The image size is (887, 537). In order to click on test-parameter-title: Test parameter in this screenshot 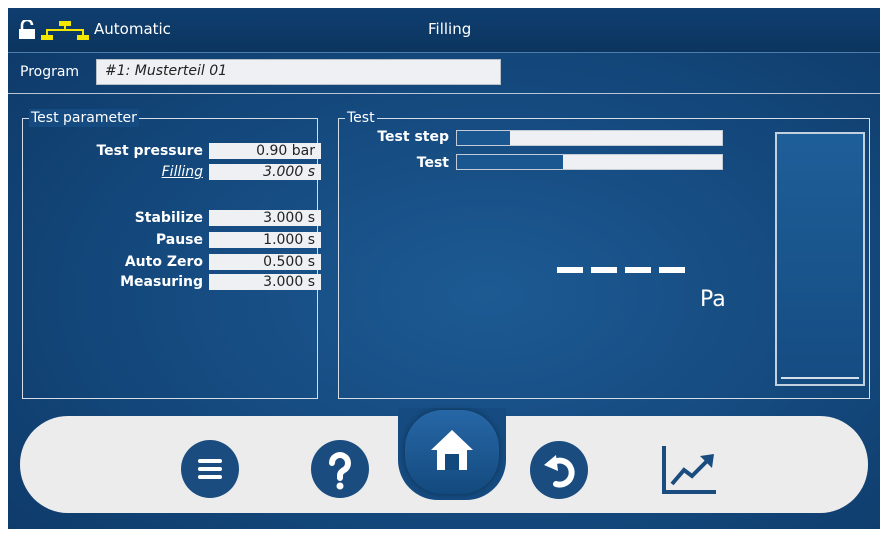, I will do `click(84, 118)`.